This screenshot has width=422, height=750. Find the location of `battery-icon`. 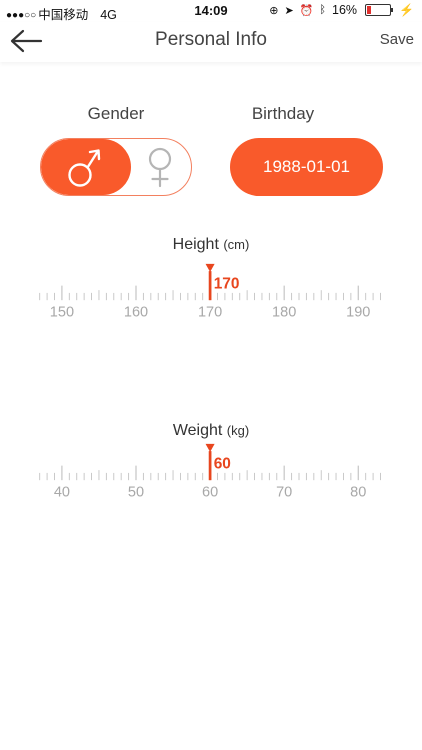

battery-icon is located at coordinates (379, 10).